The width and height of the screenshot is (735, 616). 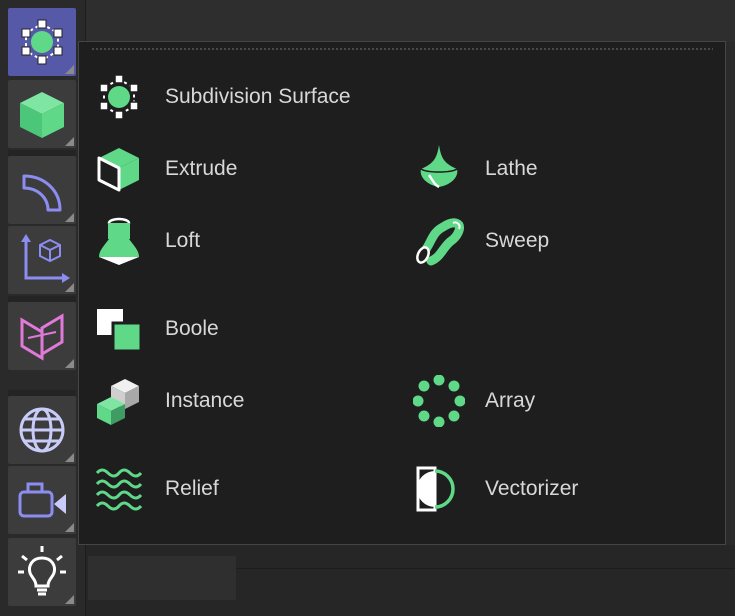 I want to click on menu-item-label: Extrude, so click(x=201, y=168).